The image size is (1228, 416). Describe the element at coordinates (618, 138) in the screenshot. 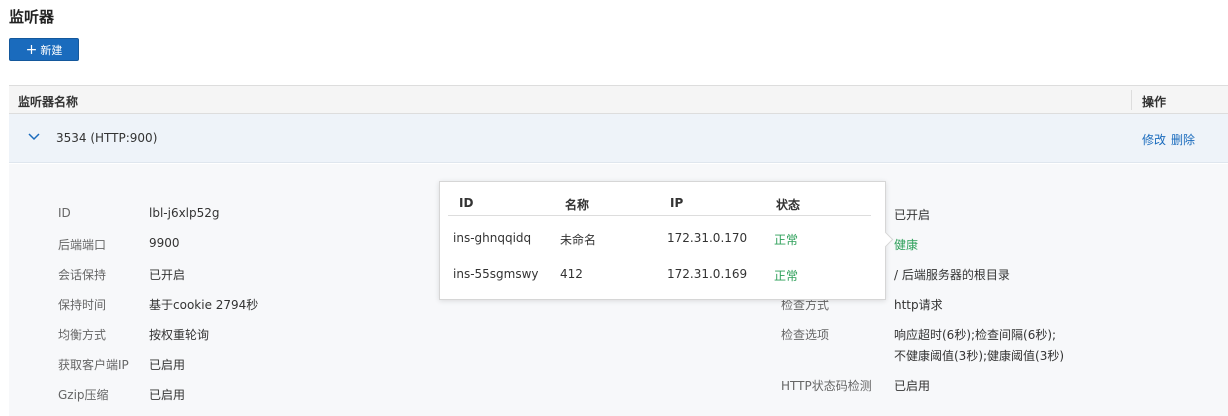

I see `table-row: 3534 (HTTP:900) 修改 删除` at that location.